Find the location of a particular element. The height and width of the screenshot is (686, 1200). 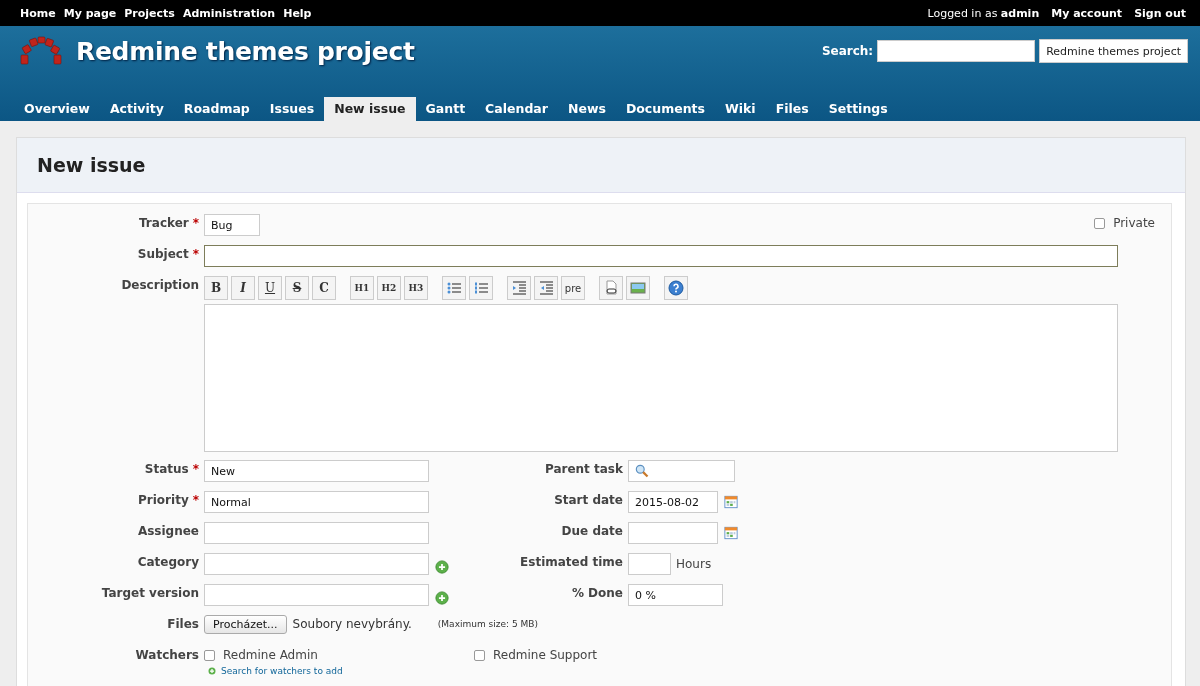

nav-tab: Wiki is located at coordinates (740, 109).